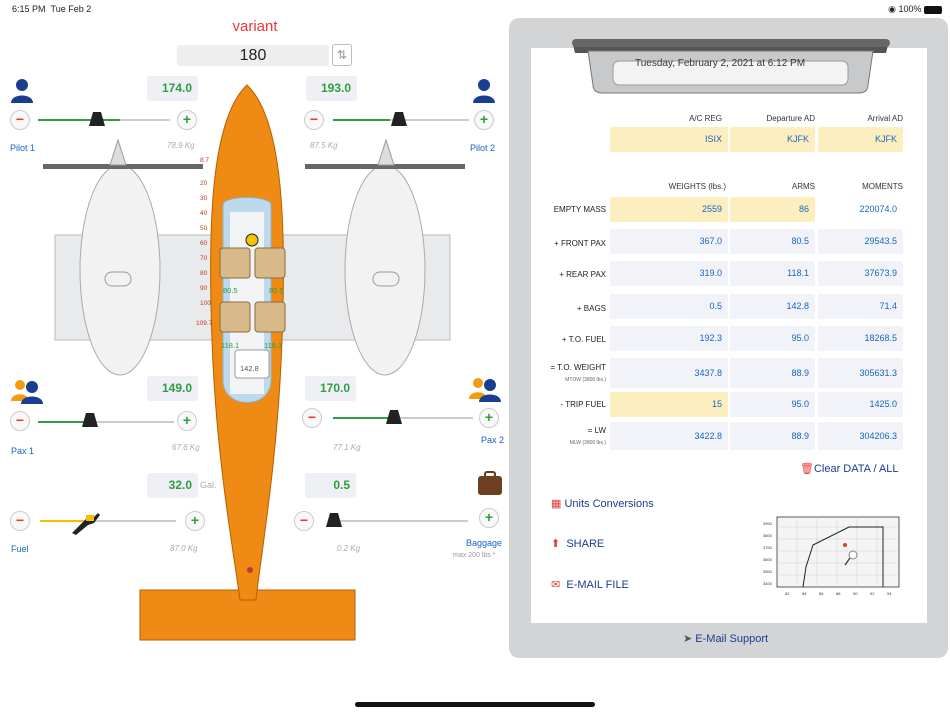 The height and width of the screenshot is (712, 950). Describe the element at coordinates (669, 139) in the screenshot. I see `reg-field: ISIX` at that location.